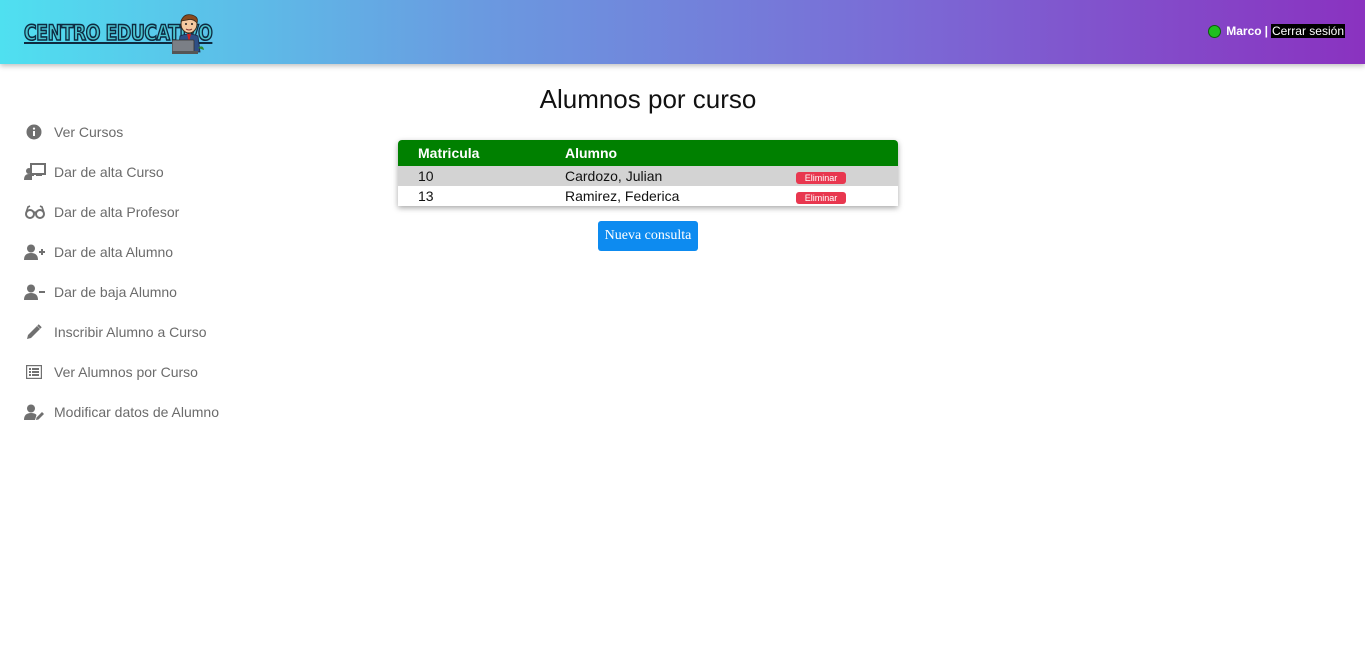  Describe the element at coordinates (648, 236) in the screenshot. I see `new-query-button: Nueva consulta` at that location.